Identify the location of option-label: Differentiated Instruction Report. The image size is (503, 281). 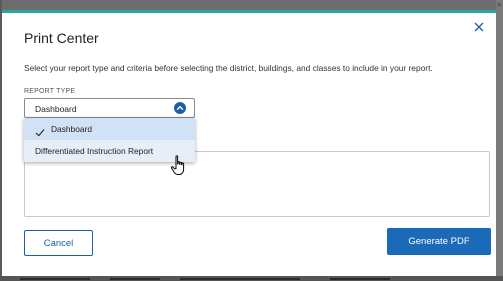
(94, 151).